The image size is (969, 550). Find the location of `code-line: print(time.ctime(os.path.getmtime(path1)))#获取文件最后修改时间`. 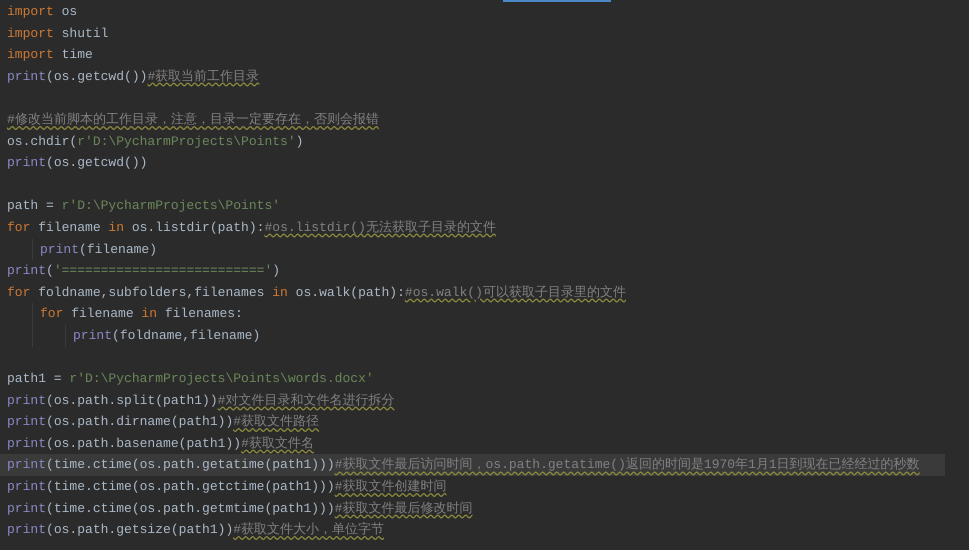

code-line: print(time.ctime(os.path.getmtime(path1)))#获取文件最后修改时间 is located at coordinates (240, 509).